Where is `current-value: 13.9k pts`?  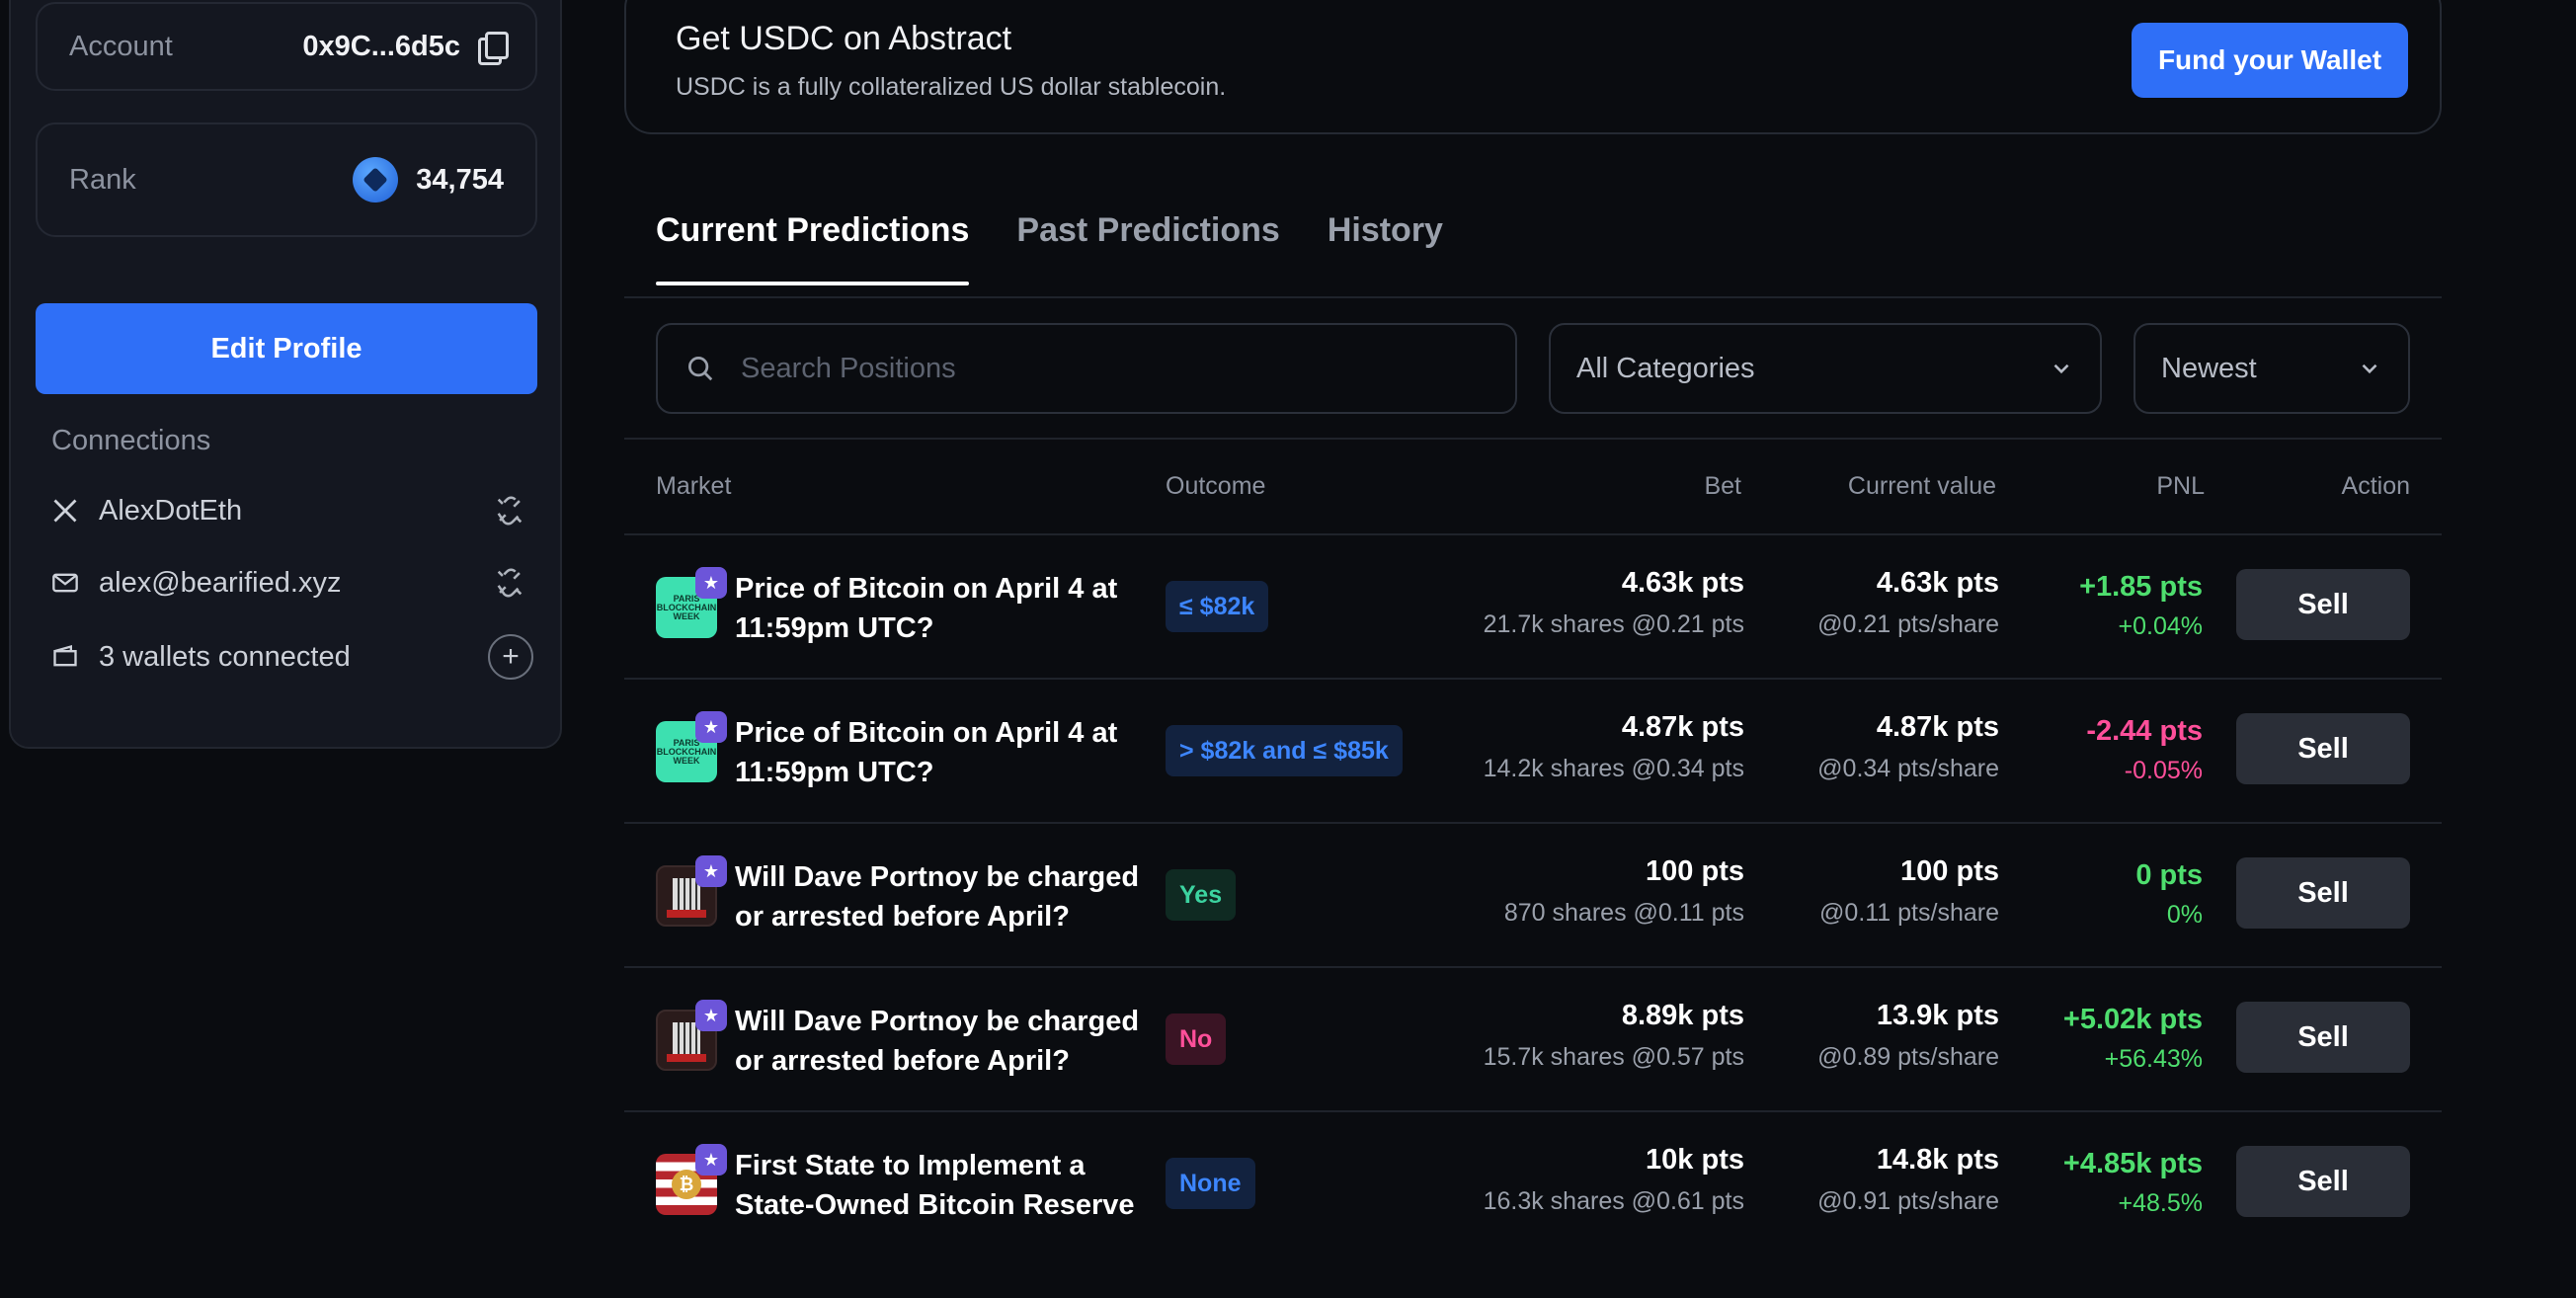
current-value: 13.9k pts is located at coordinates (1937, 1016).